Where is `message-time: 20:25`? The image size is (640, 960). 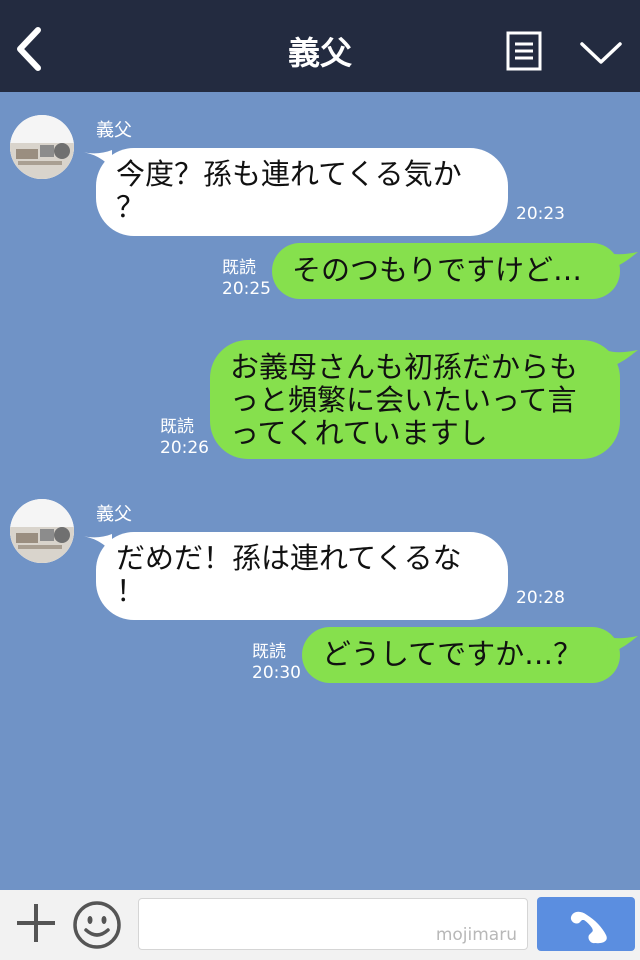
message-time: 20:25 is located at coordinates (246, 289).